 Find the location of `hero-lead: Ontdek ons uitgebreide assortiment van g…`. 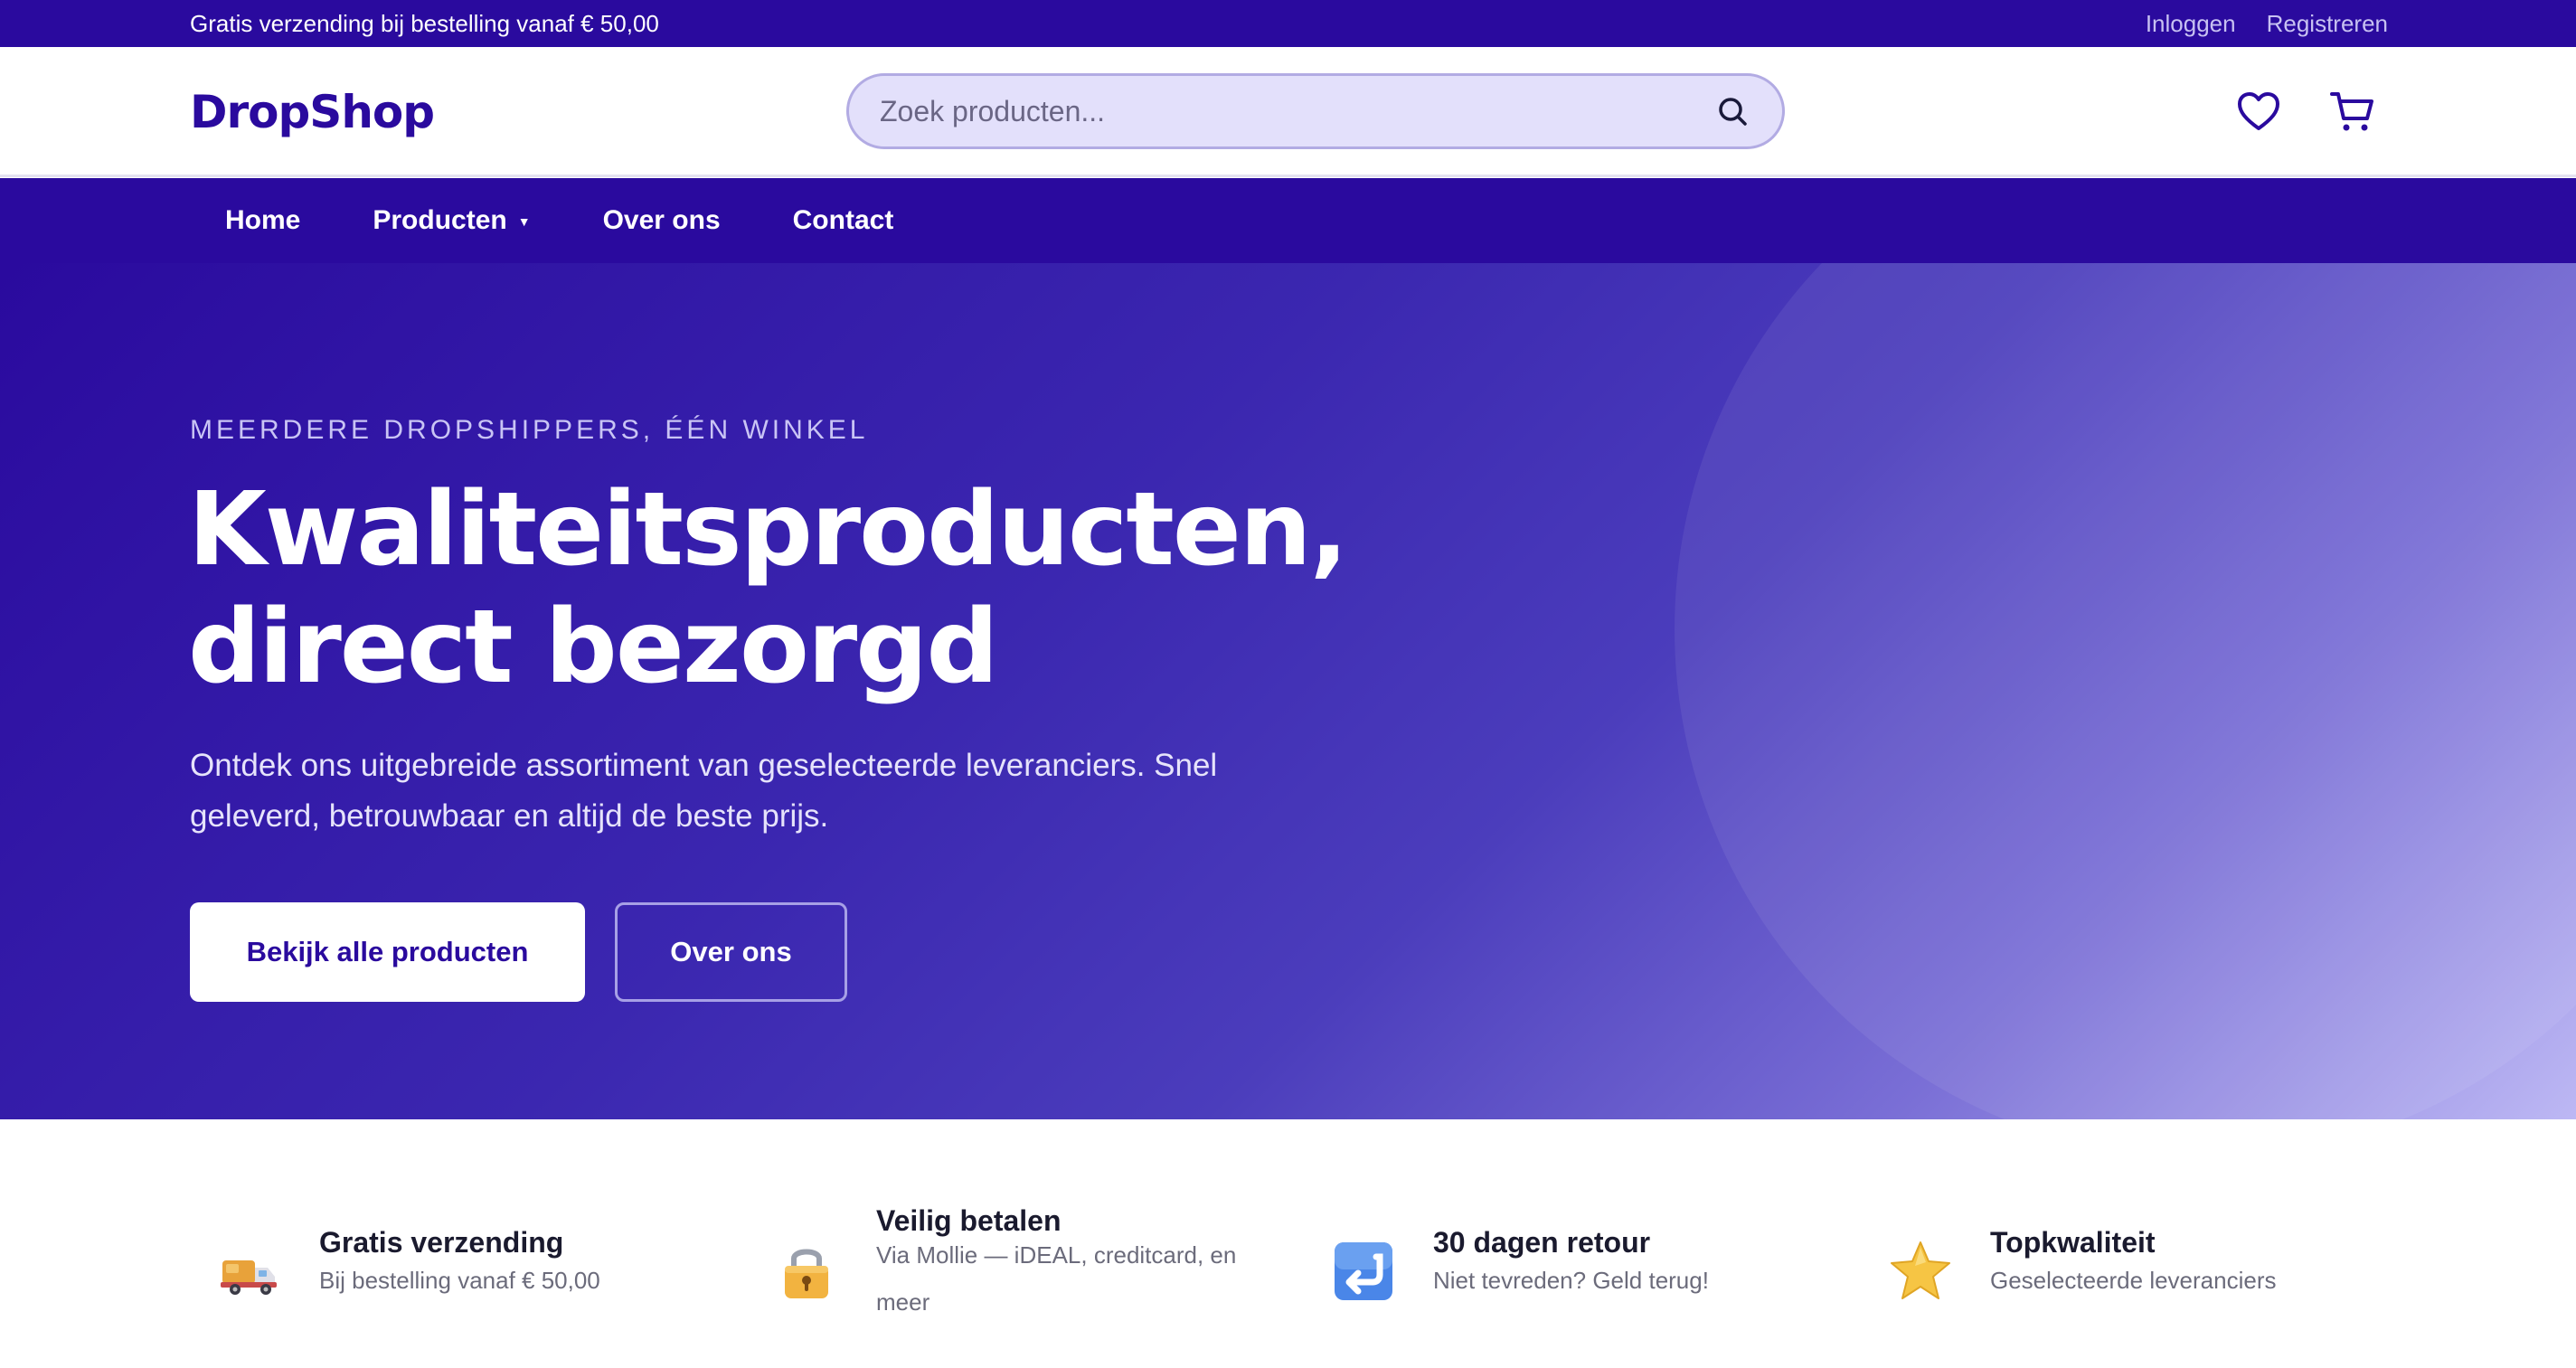

hero-lead: Ontdek ons uitgebreide assortiment van g… is located at coordinates (732, 791).